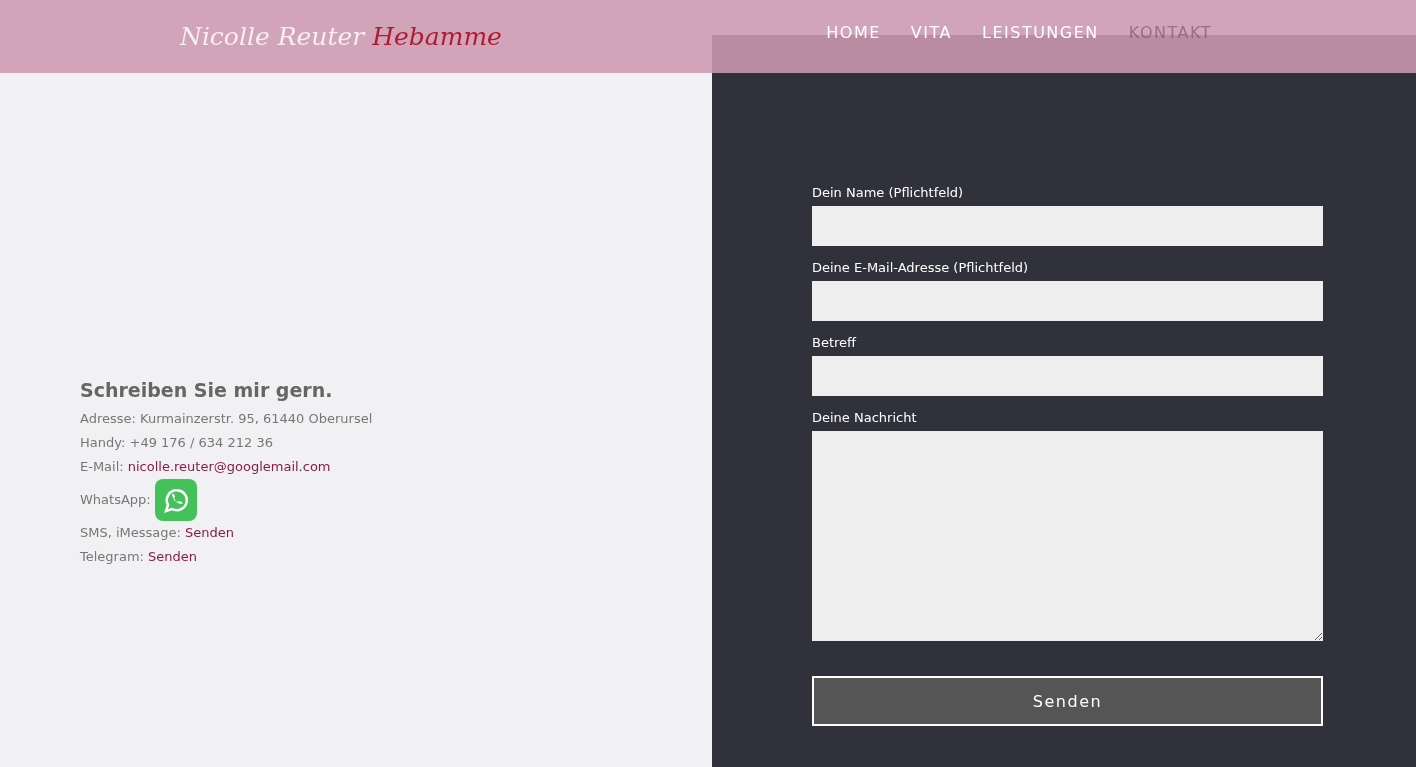 This screenshot has width=1416, height=767. Describe the element at coordinates (1040, 32) in the screenshot. I see `nav-link: LEISTUNGEN` at that location.